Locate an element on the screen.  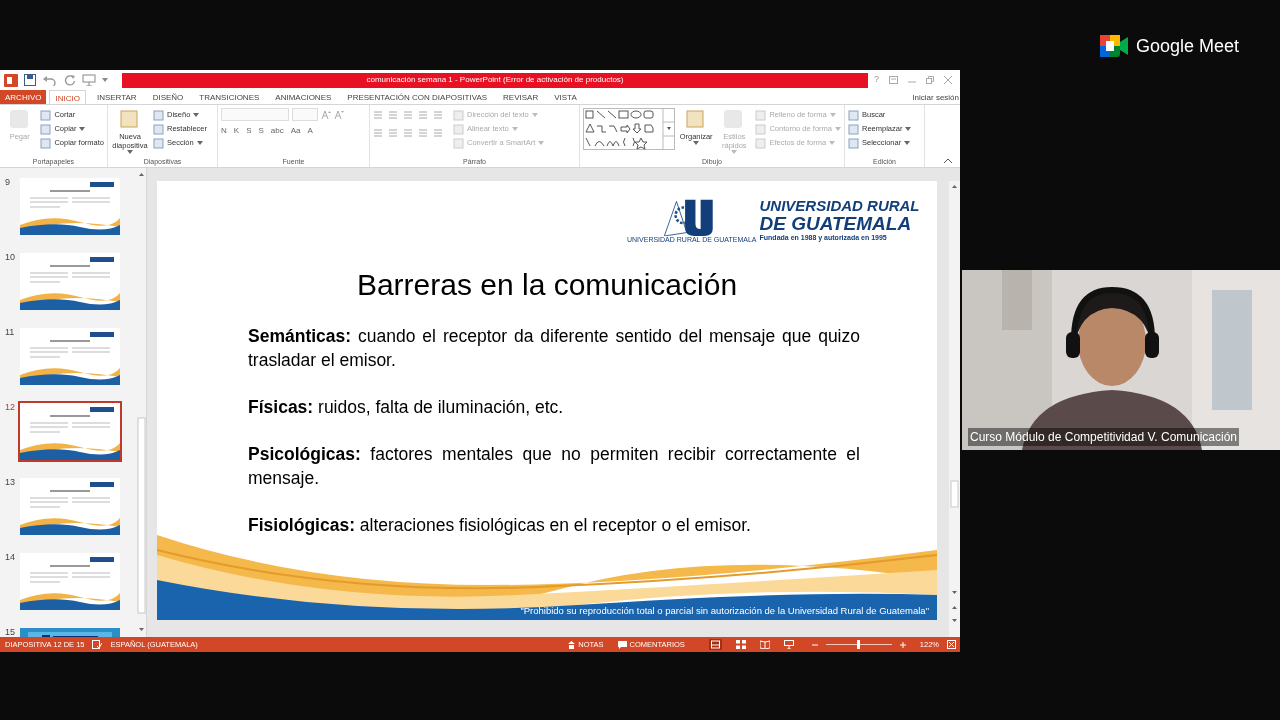
scrollbar is located at coordinates (954, 409).